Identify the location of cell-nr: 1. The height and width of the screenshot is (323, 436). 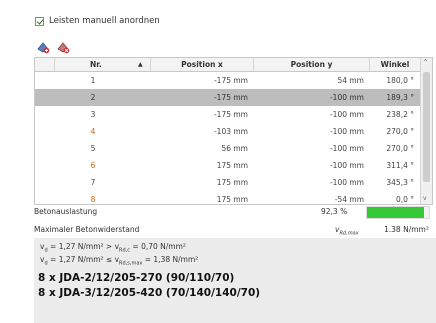
(93, 80).